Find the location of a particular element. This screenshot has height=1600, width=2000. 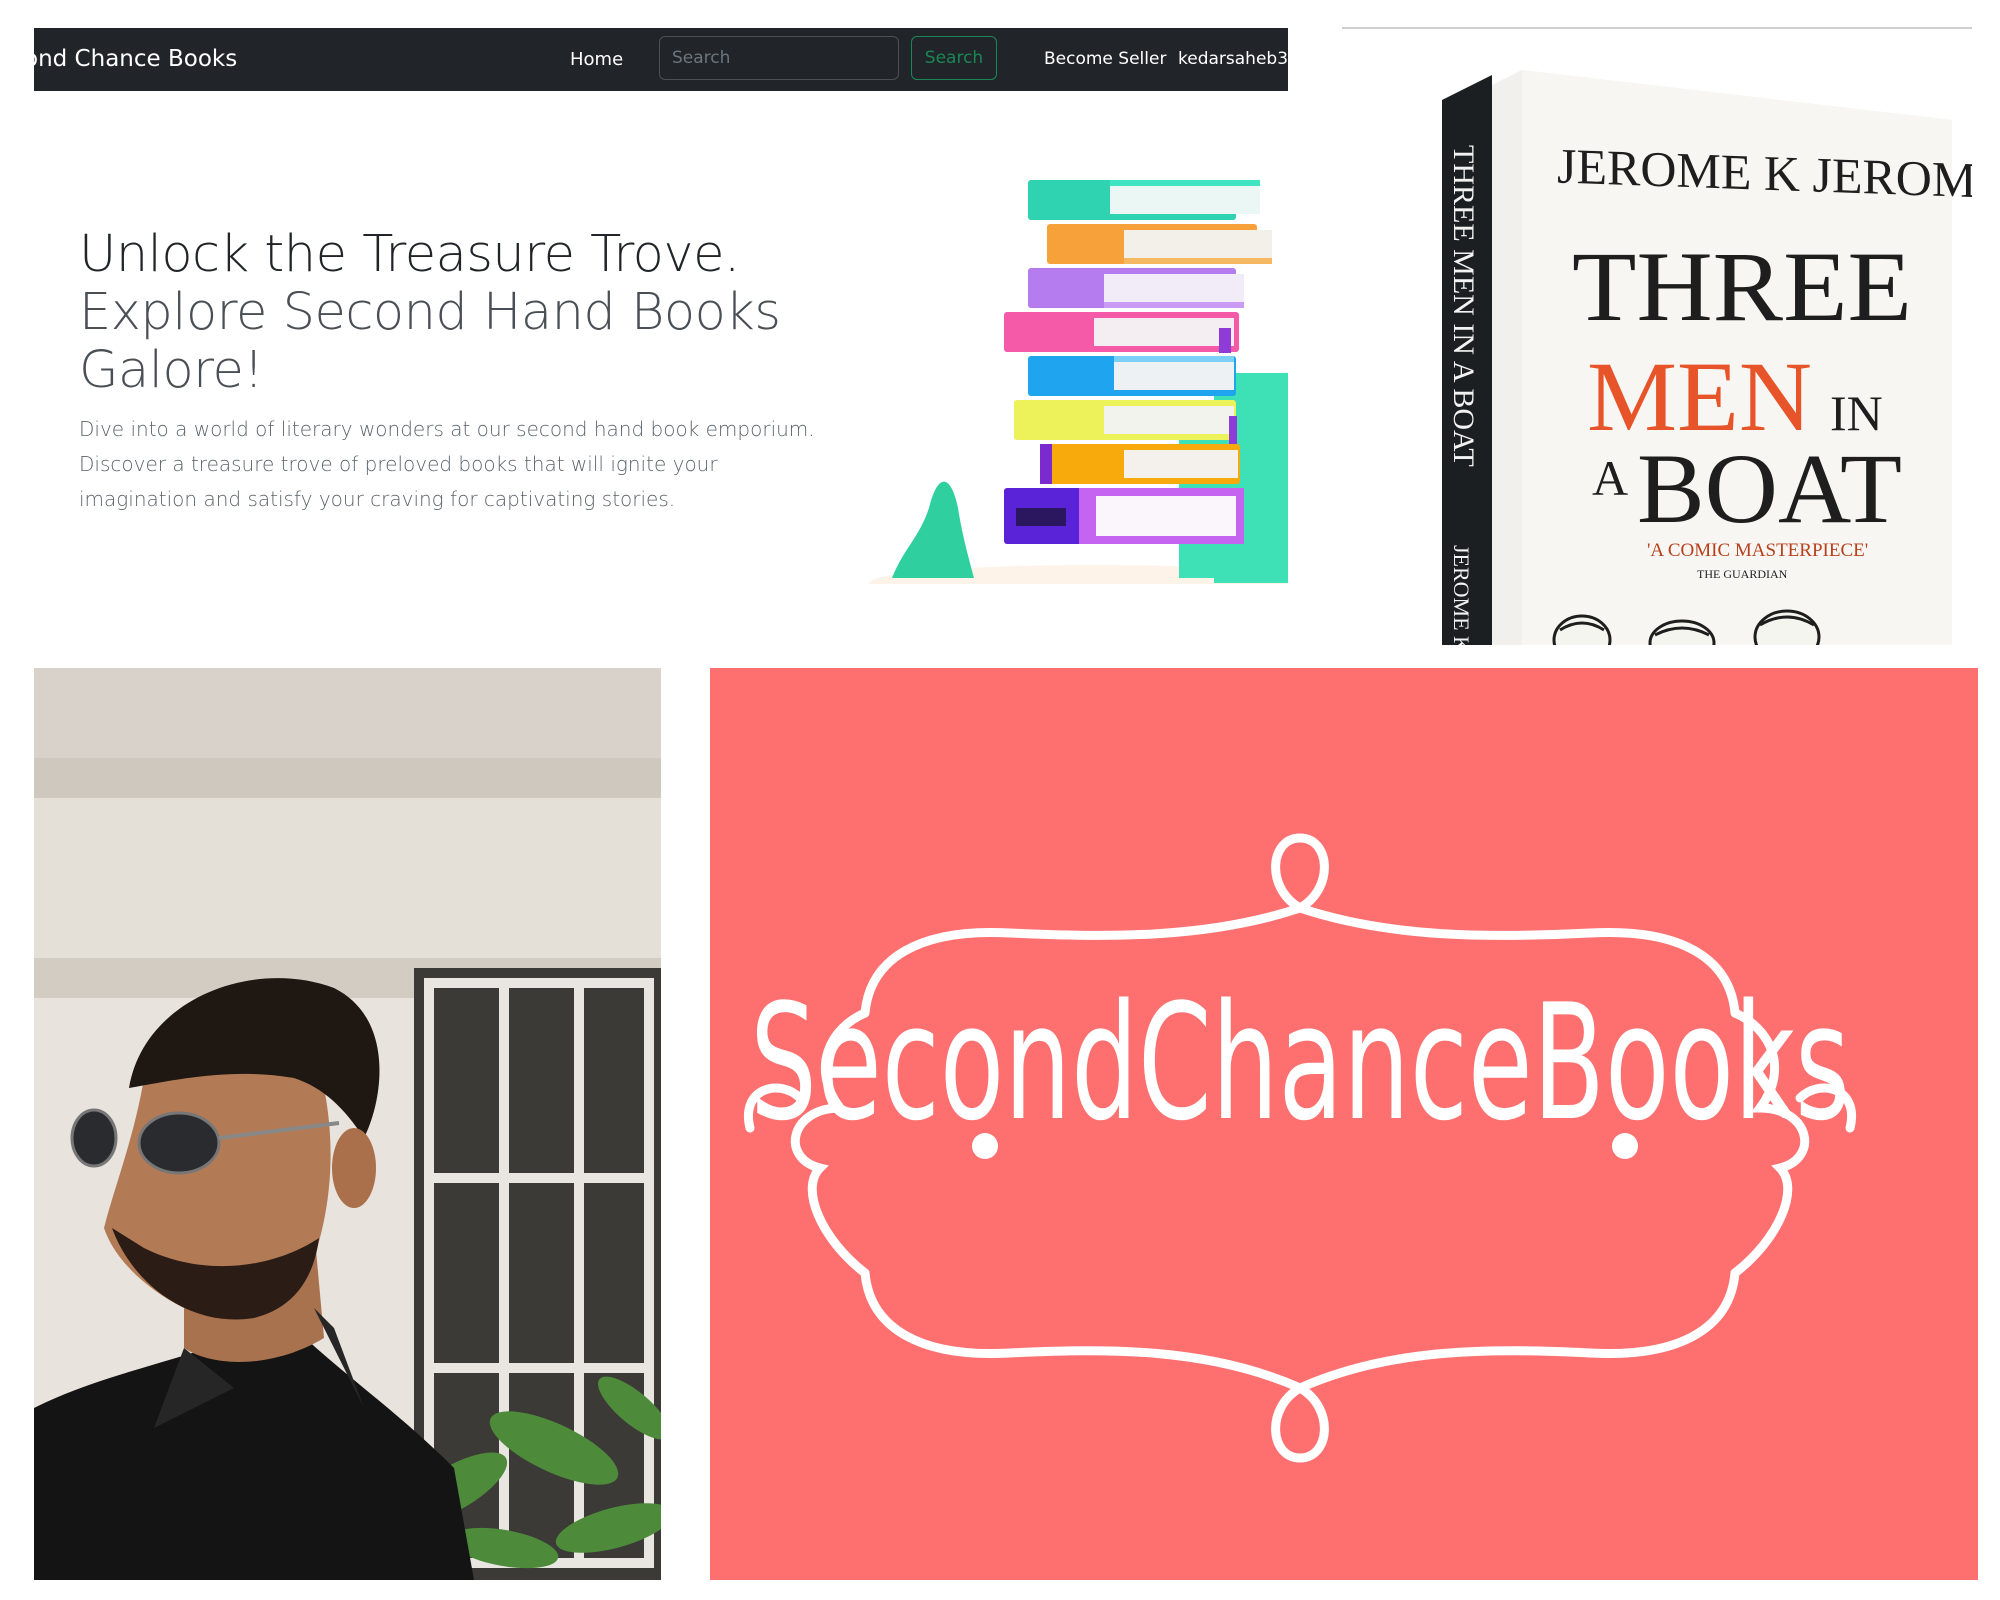

book-blue is located at coordinates (1132, 376).